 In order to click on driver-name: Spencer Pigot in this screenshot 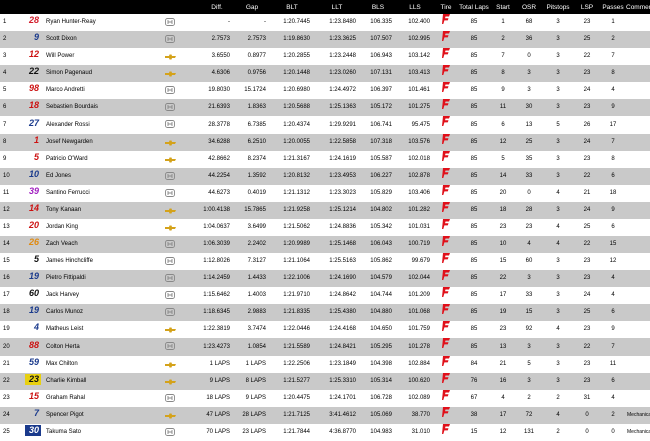, I will do `click(92, 415)`.